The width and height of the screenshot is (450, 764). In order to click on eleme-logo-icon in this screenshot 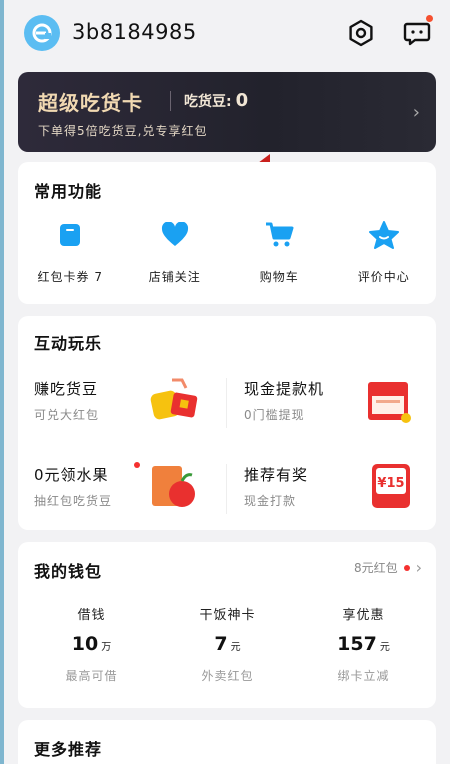, I will do `click(42, 33)`.